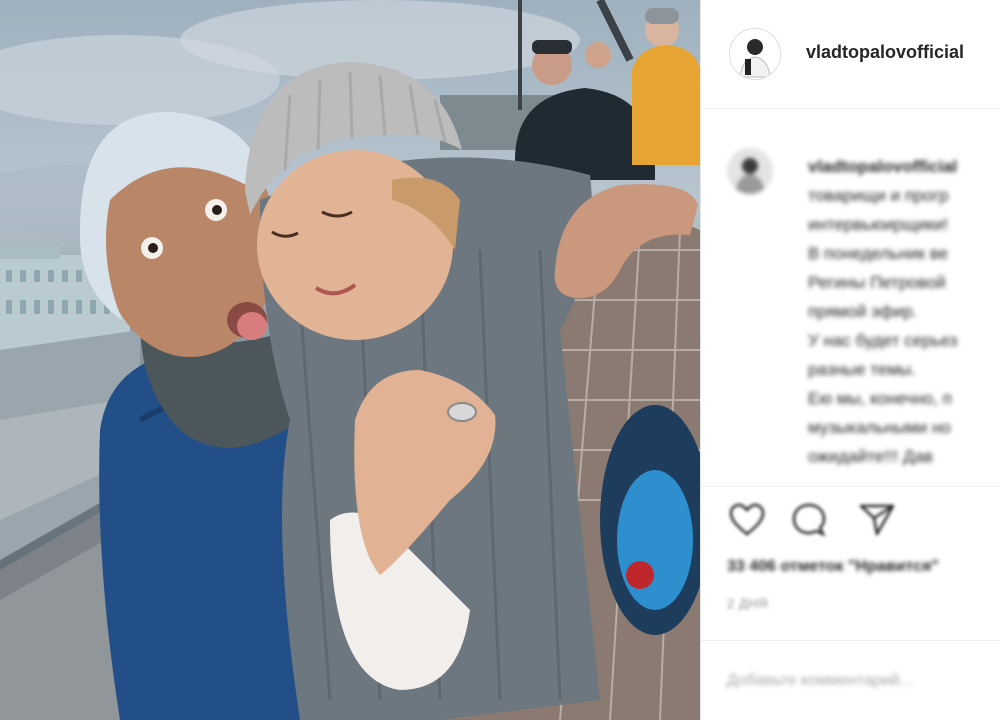  I want to click on caption-line: Регины Петровой, so click(877, 282).